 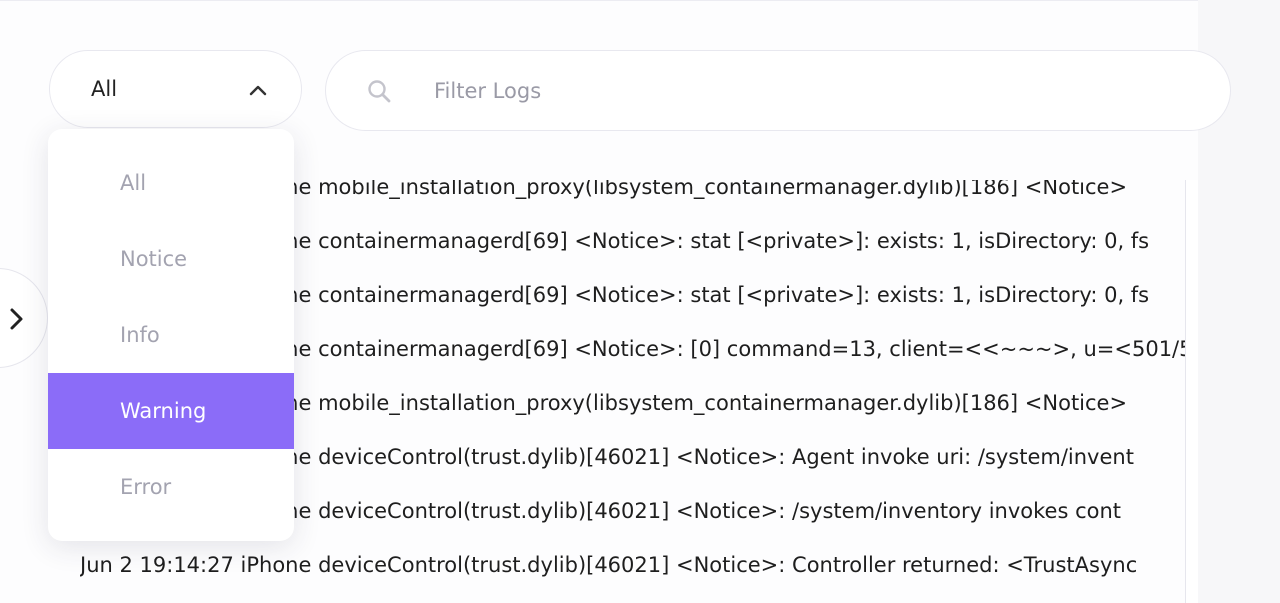 What do you see at coordinates (1191, 391) in the screenshot?
I see `log-scrollbar` at bounding box center [1191, 391].